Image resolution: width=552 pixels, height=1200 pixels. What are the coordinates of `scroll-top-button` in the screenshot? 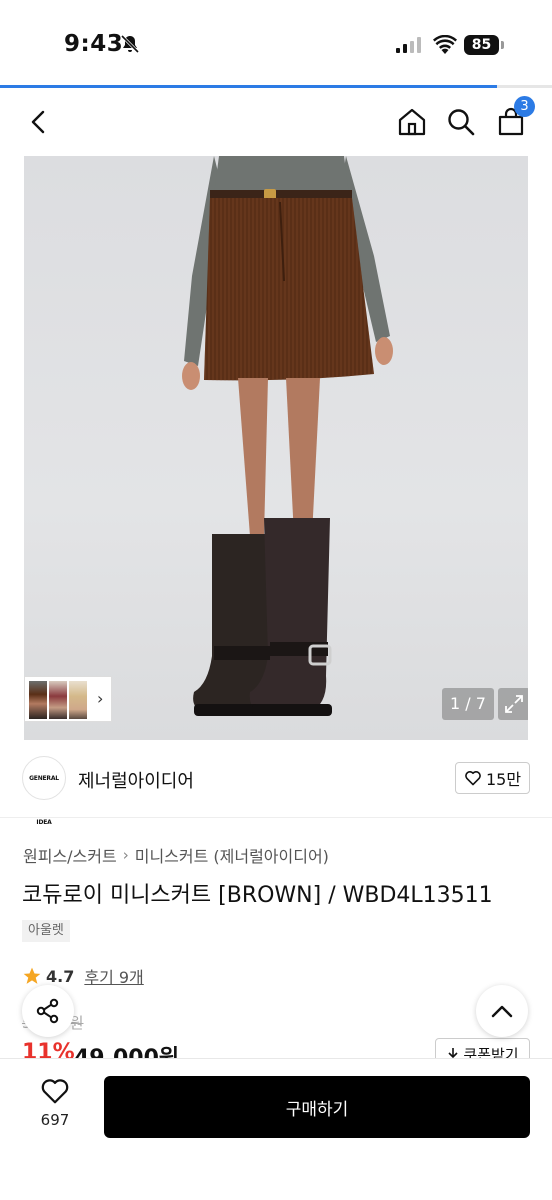 It's located at (502, 1011).